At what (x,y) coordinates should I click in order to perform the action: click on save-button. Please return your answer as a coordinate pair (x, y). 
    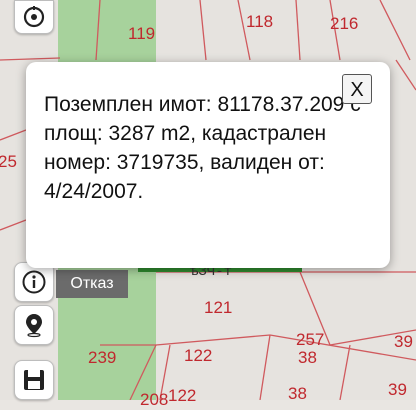
    Looking at the image, I should click on (34, 380).